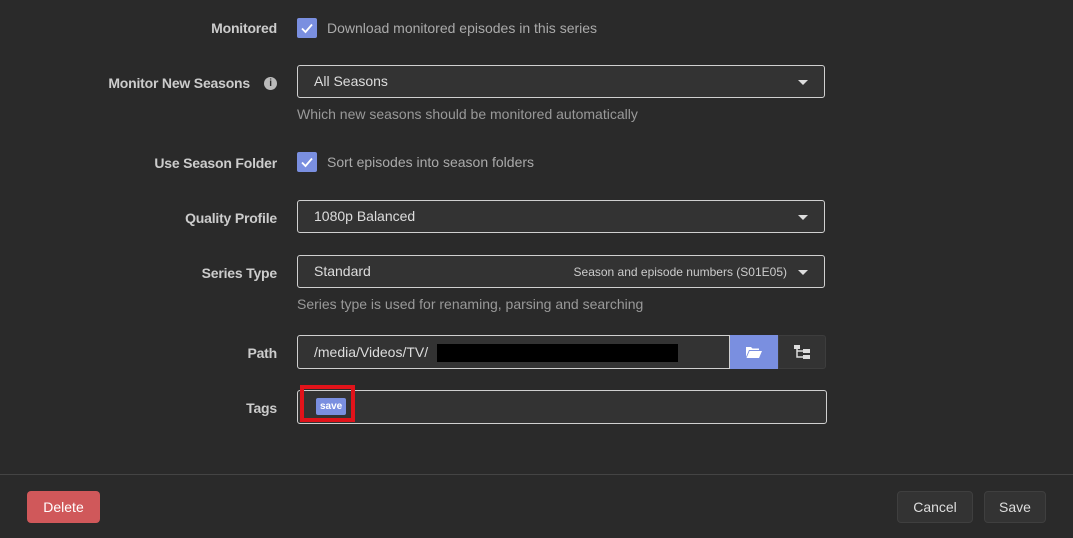 The width and height of the screenshot is (1073, 538). What do you see at coordinates (63, 507) in the screenshot?
I see `delete-button: Delete` at bounding box center [63, 507].